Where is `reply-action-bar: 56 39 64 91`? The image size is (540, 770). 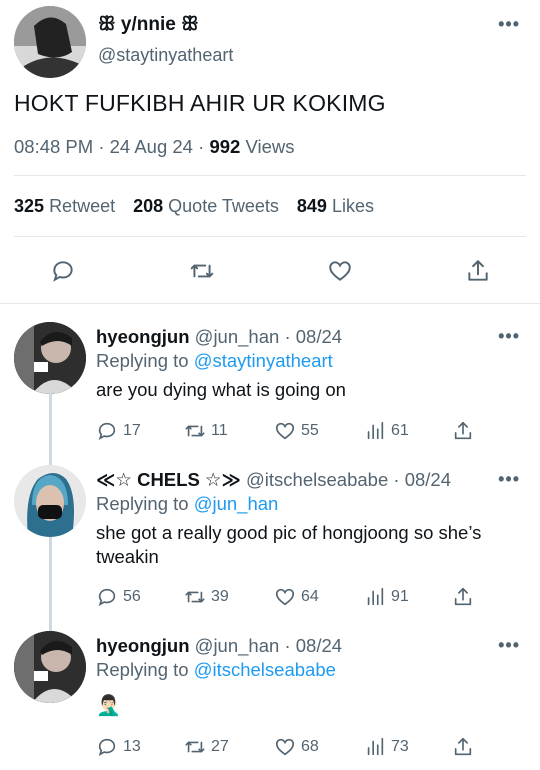 reply-action-bar: 56 39 64 91 is located at coordinates (306, 598).